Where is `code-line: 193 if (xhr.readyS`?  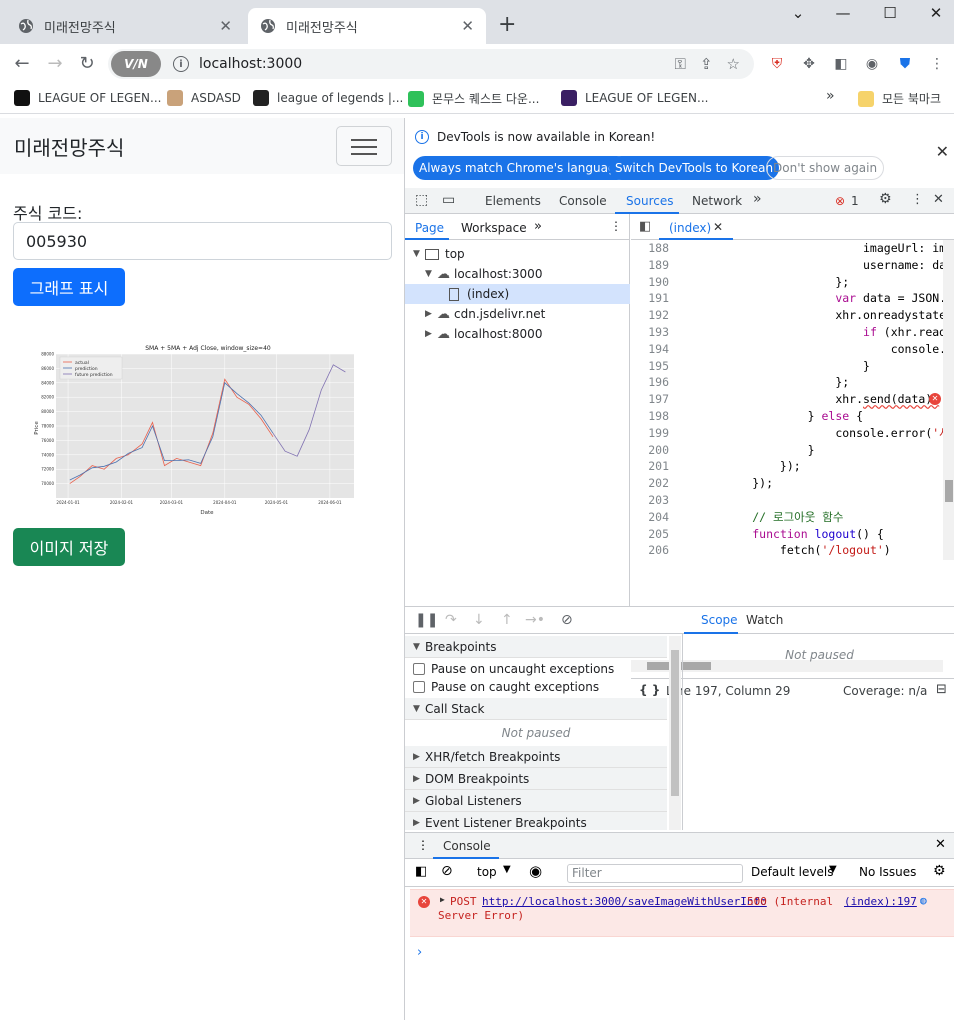
code-line: 193 if (xhr.readyS is located at coordinates (792, 332).